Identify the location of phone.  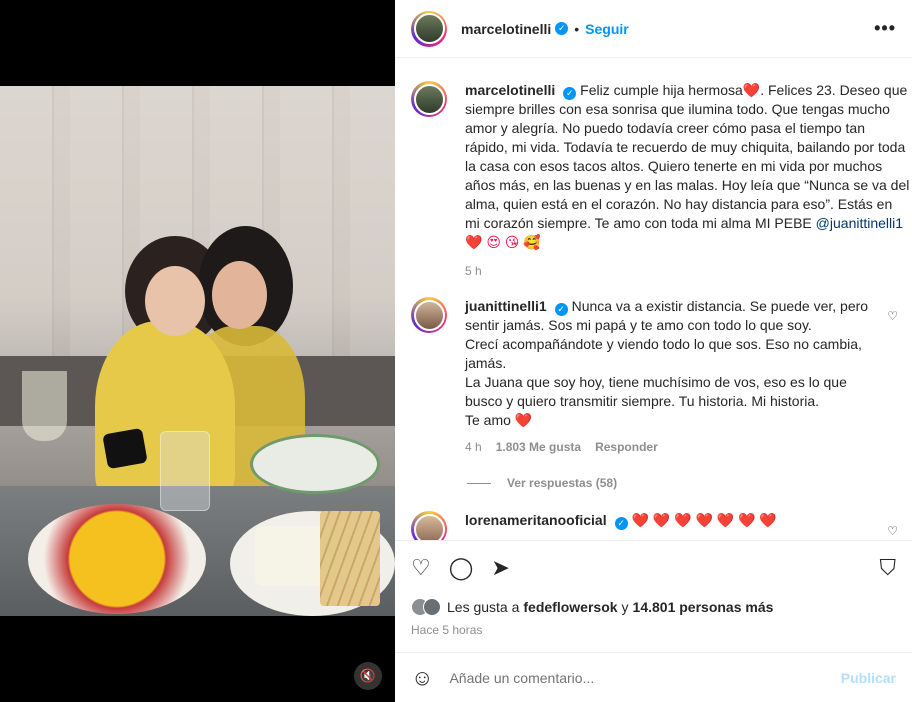
(125, 448).